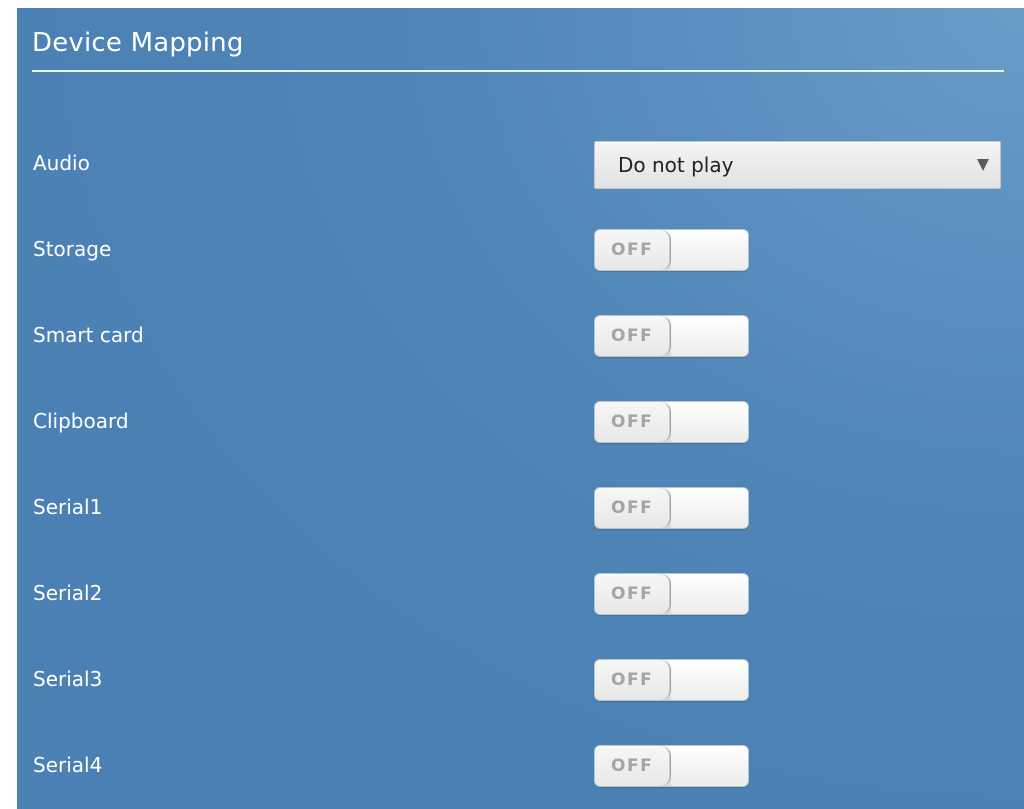  What do you see at coordinates (138, 43) in the screenshot?
I see `page-title: Device Mapping` at bounding box center [138, 43].